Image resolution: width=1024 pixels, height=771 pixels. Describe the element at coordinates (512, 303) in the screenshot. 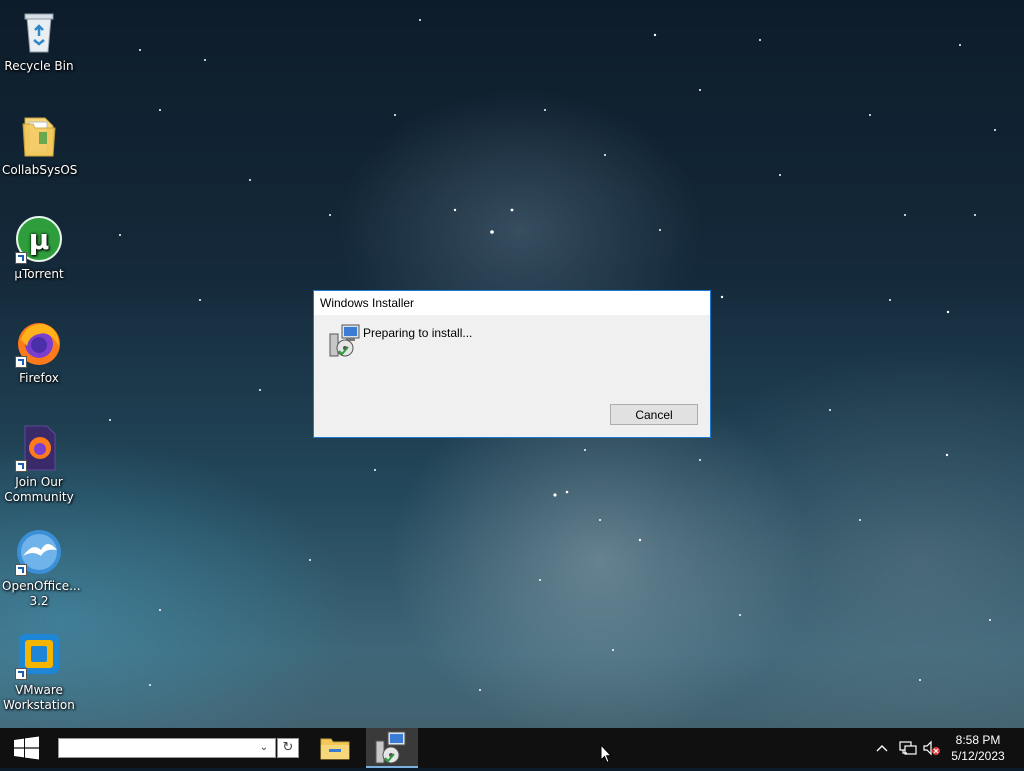

I see `dialog-title: Windows Installer` at that location.